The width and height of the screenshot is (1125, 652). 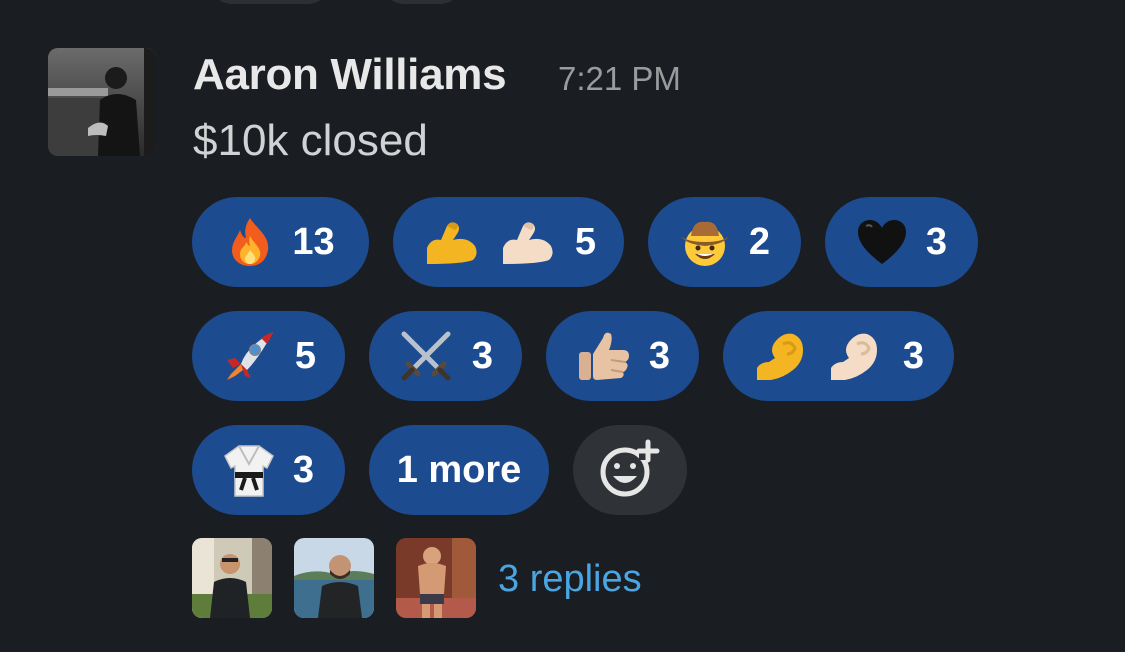 I want to click on reaction-crossed-swords: 3, so click(x=445, y=356).